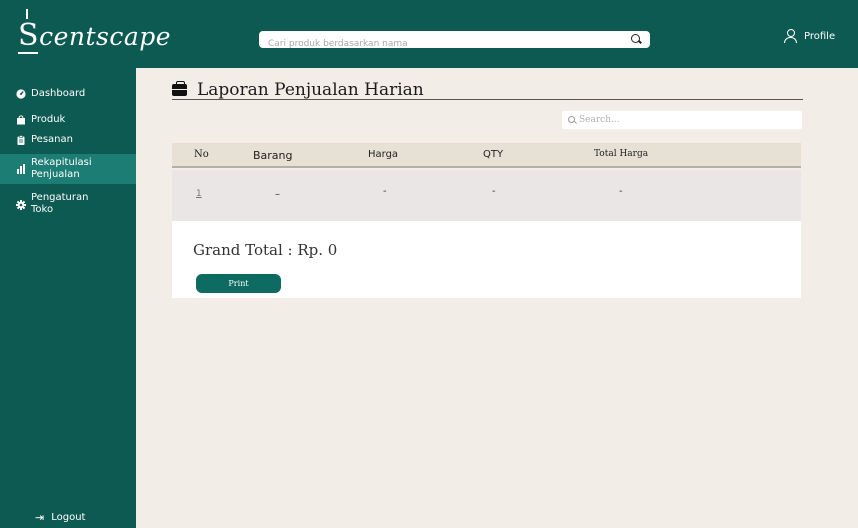  Describe the element at coordinates (29, 35) in the screenshot. I see `logo-initial: S` at that location.